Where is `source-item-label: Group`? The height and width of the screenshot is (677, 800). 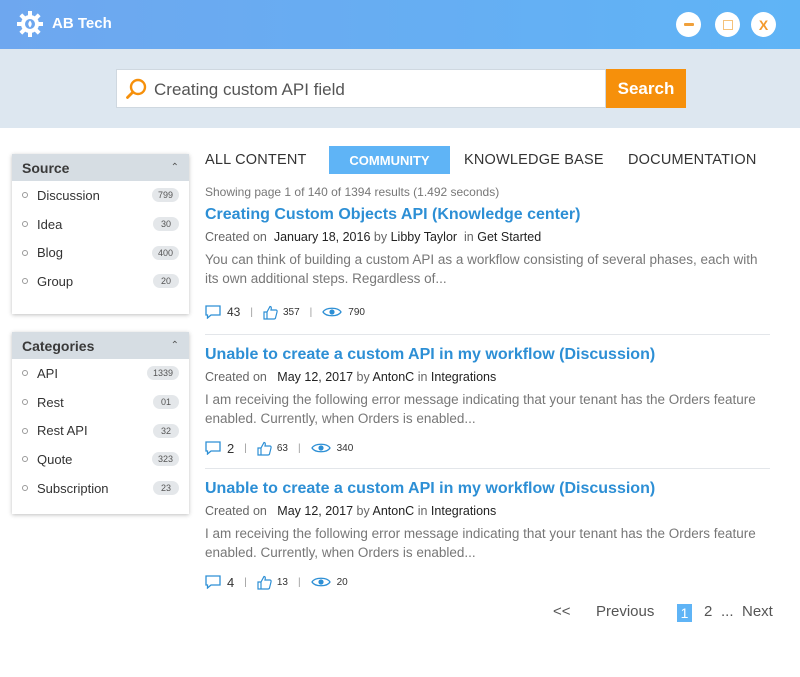
source-item-label: Group is located at coordinates (55, 281).